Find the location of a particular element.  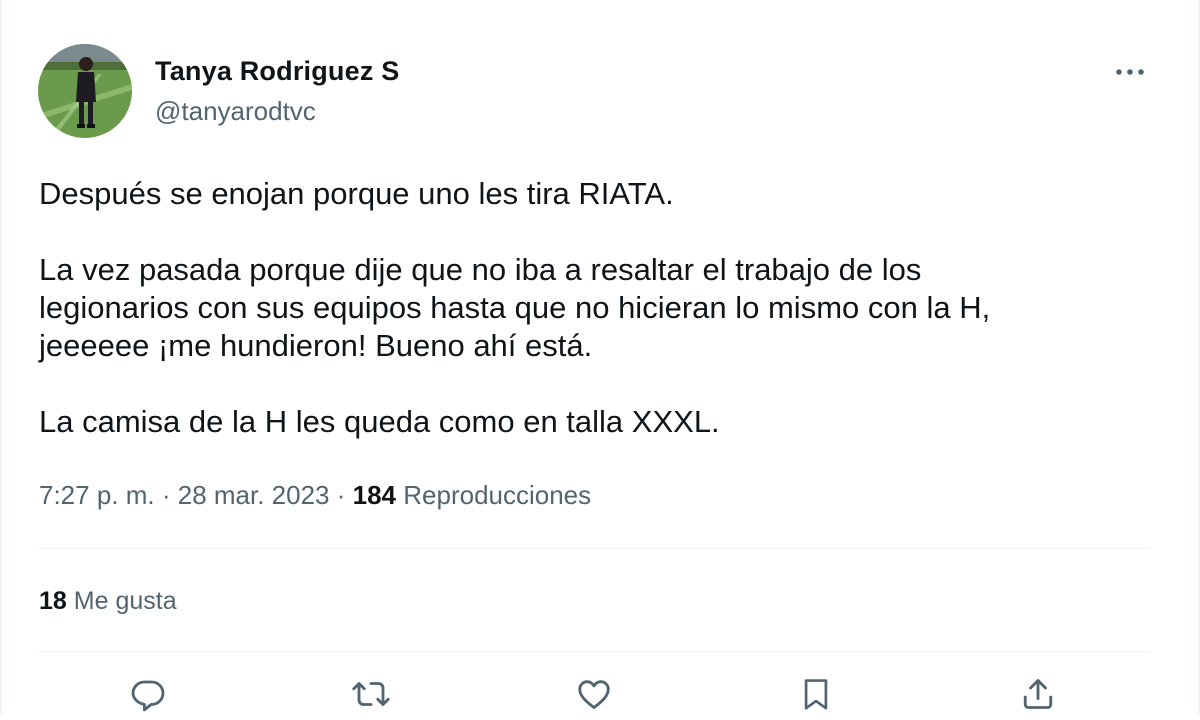

avatar is located at coordinates (85, 91).